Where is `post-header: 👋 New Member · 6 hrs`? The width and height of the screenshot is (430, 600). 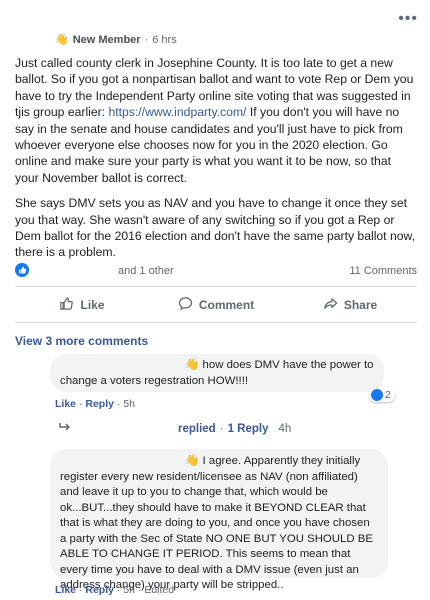
post-header: 👋 New Member · 6 hrs is located at coordinates (116, 40).